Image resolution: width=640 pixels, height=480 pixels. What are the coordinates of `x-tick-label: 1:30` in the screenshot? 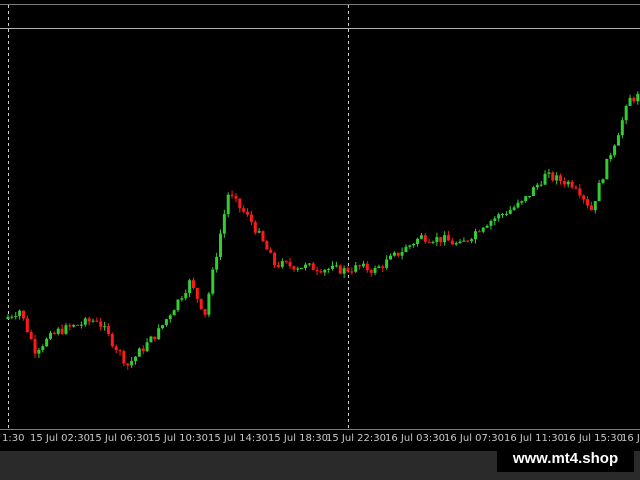 It's located at (13, 438).